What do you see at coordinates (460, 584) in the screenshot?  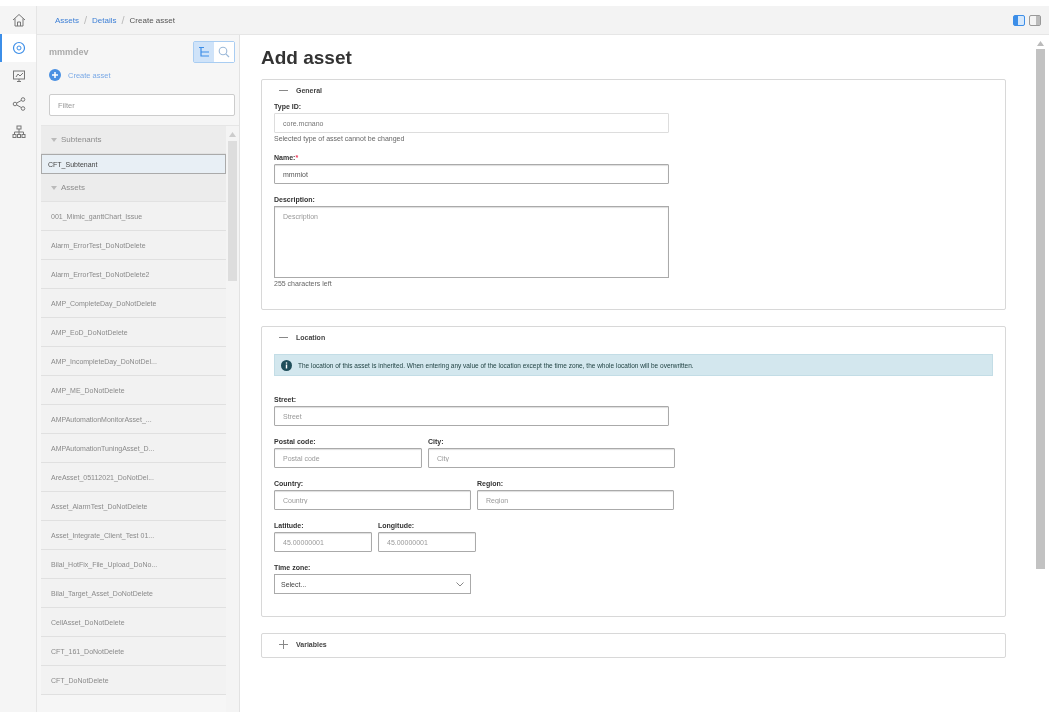 I see `chevron-down-icon` at bounding box center [460, 584].